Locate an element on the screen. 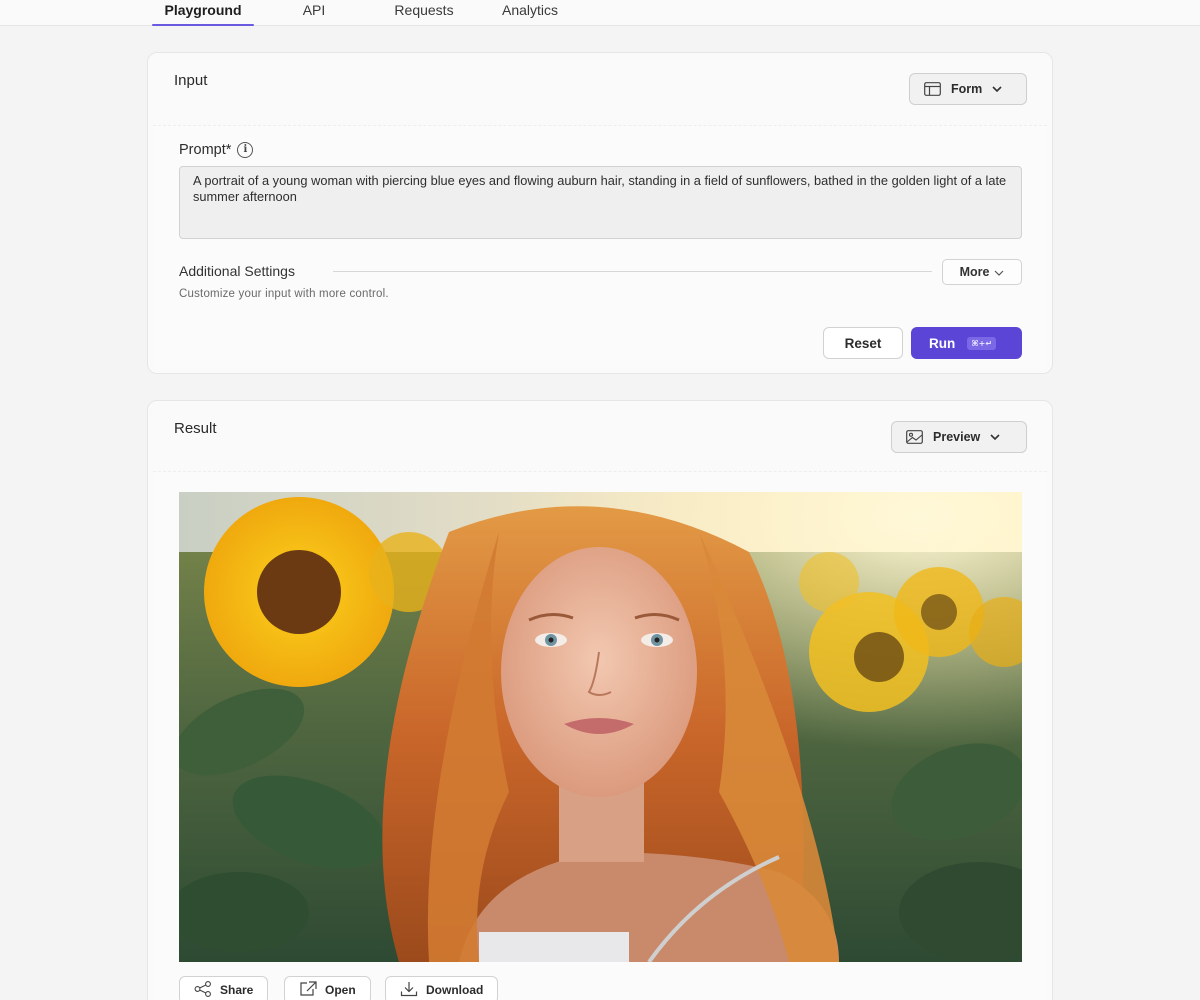 This screenshot has height=1000, width=1200. result-card-title: Result is located at coordinates (195, 428).